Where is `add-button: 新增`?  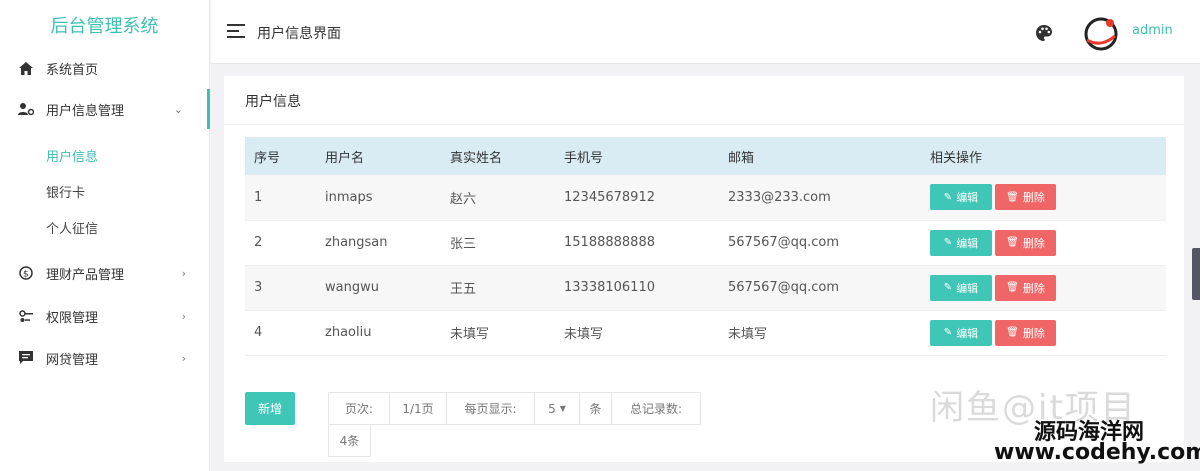
add-button: 新增 is located at coordinates (270, 408).